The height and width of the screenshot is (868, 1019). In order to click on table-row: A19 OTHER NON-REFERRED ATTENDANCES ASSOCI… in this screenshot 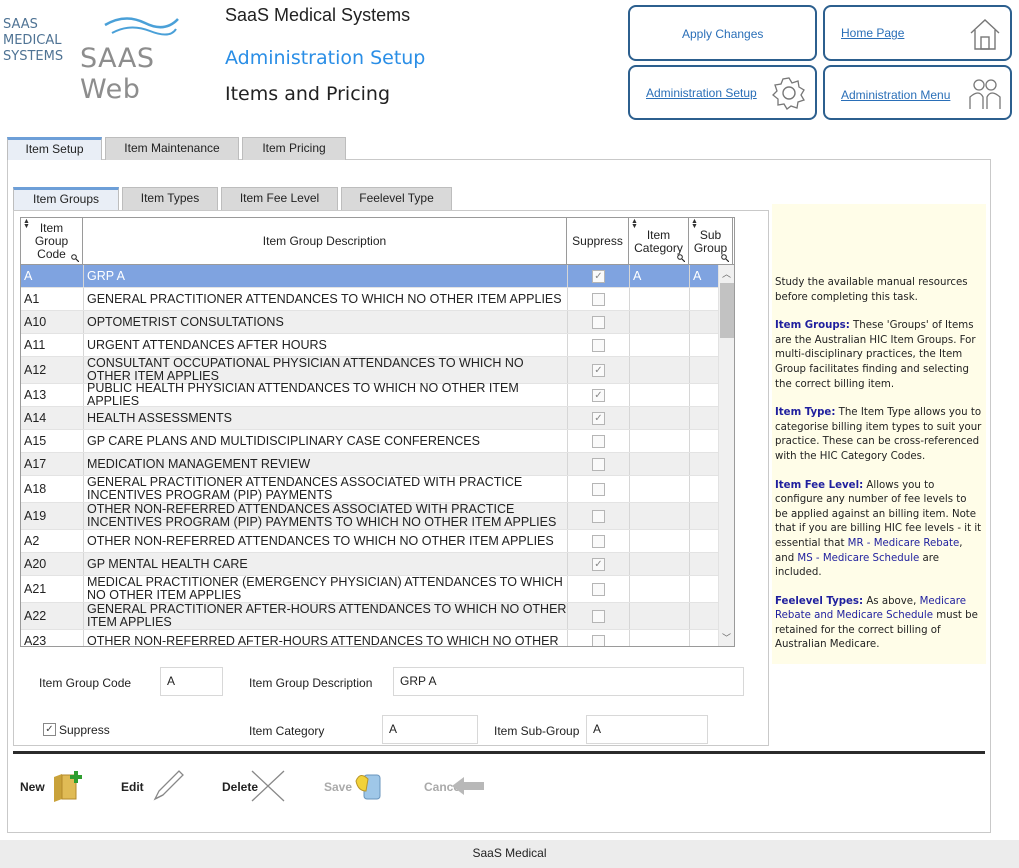, I will do `click(377, 516)`.